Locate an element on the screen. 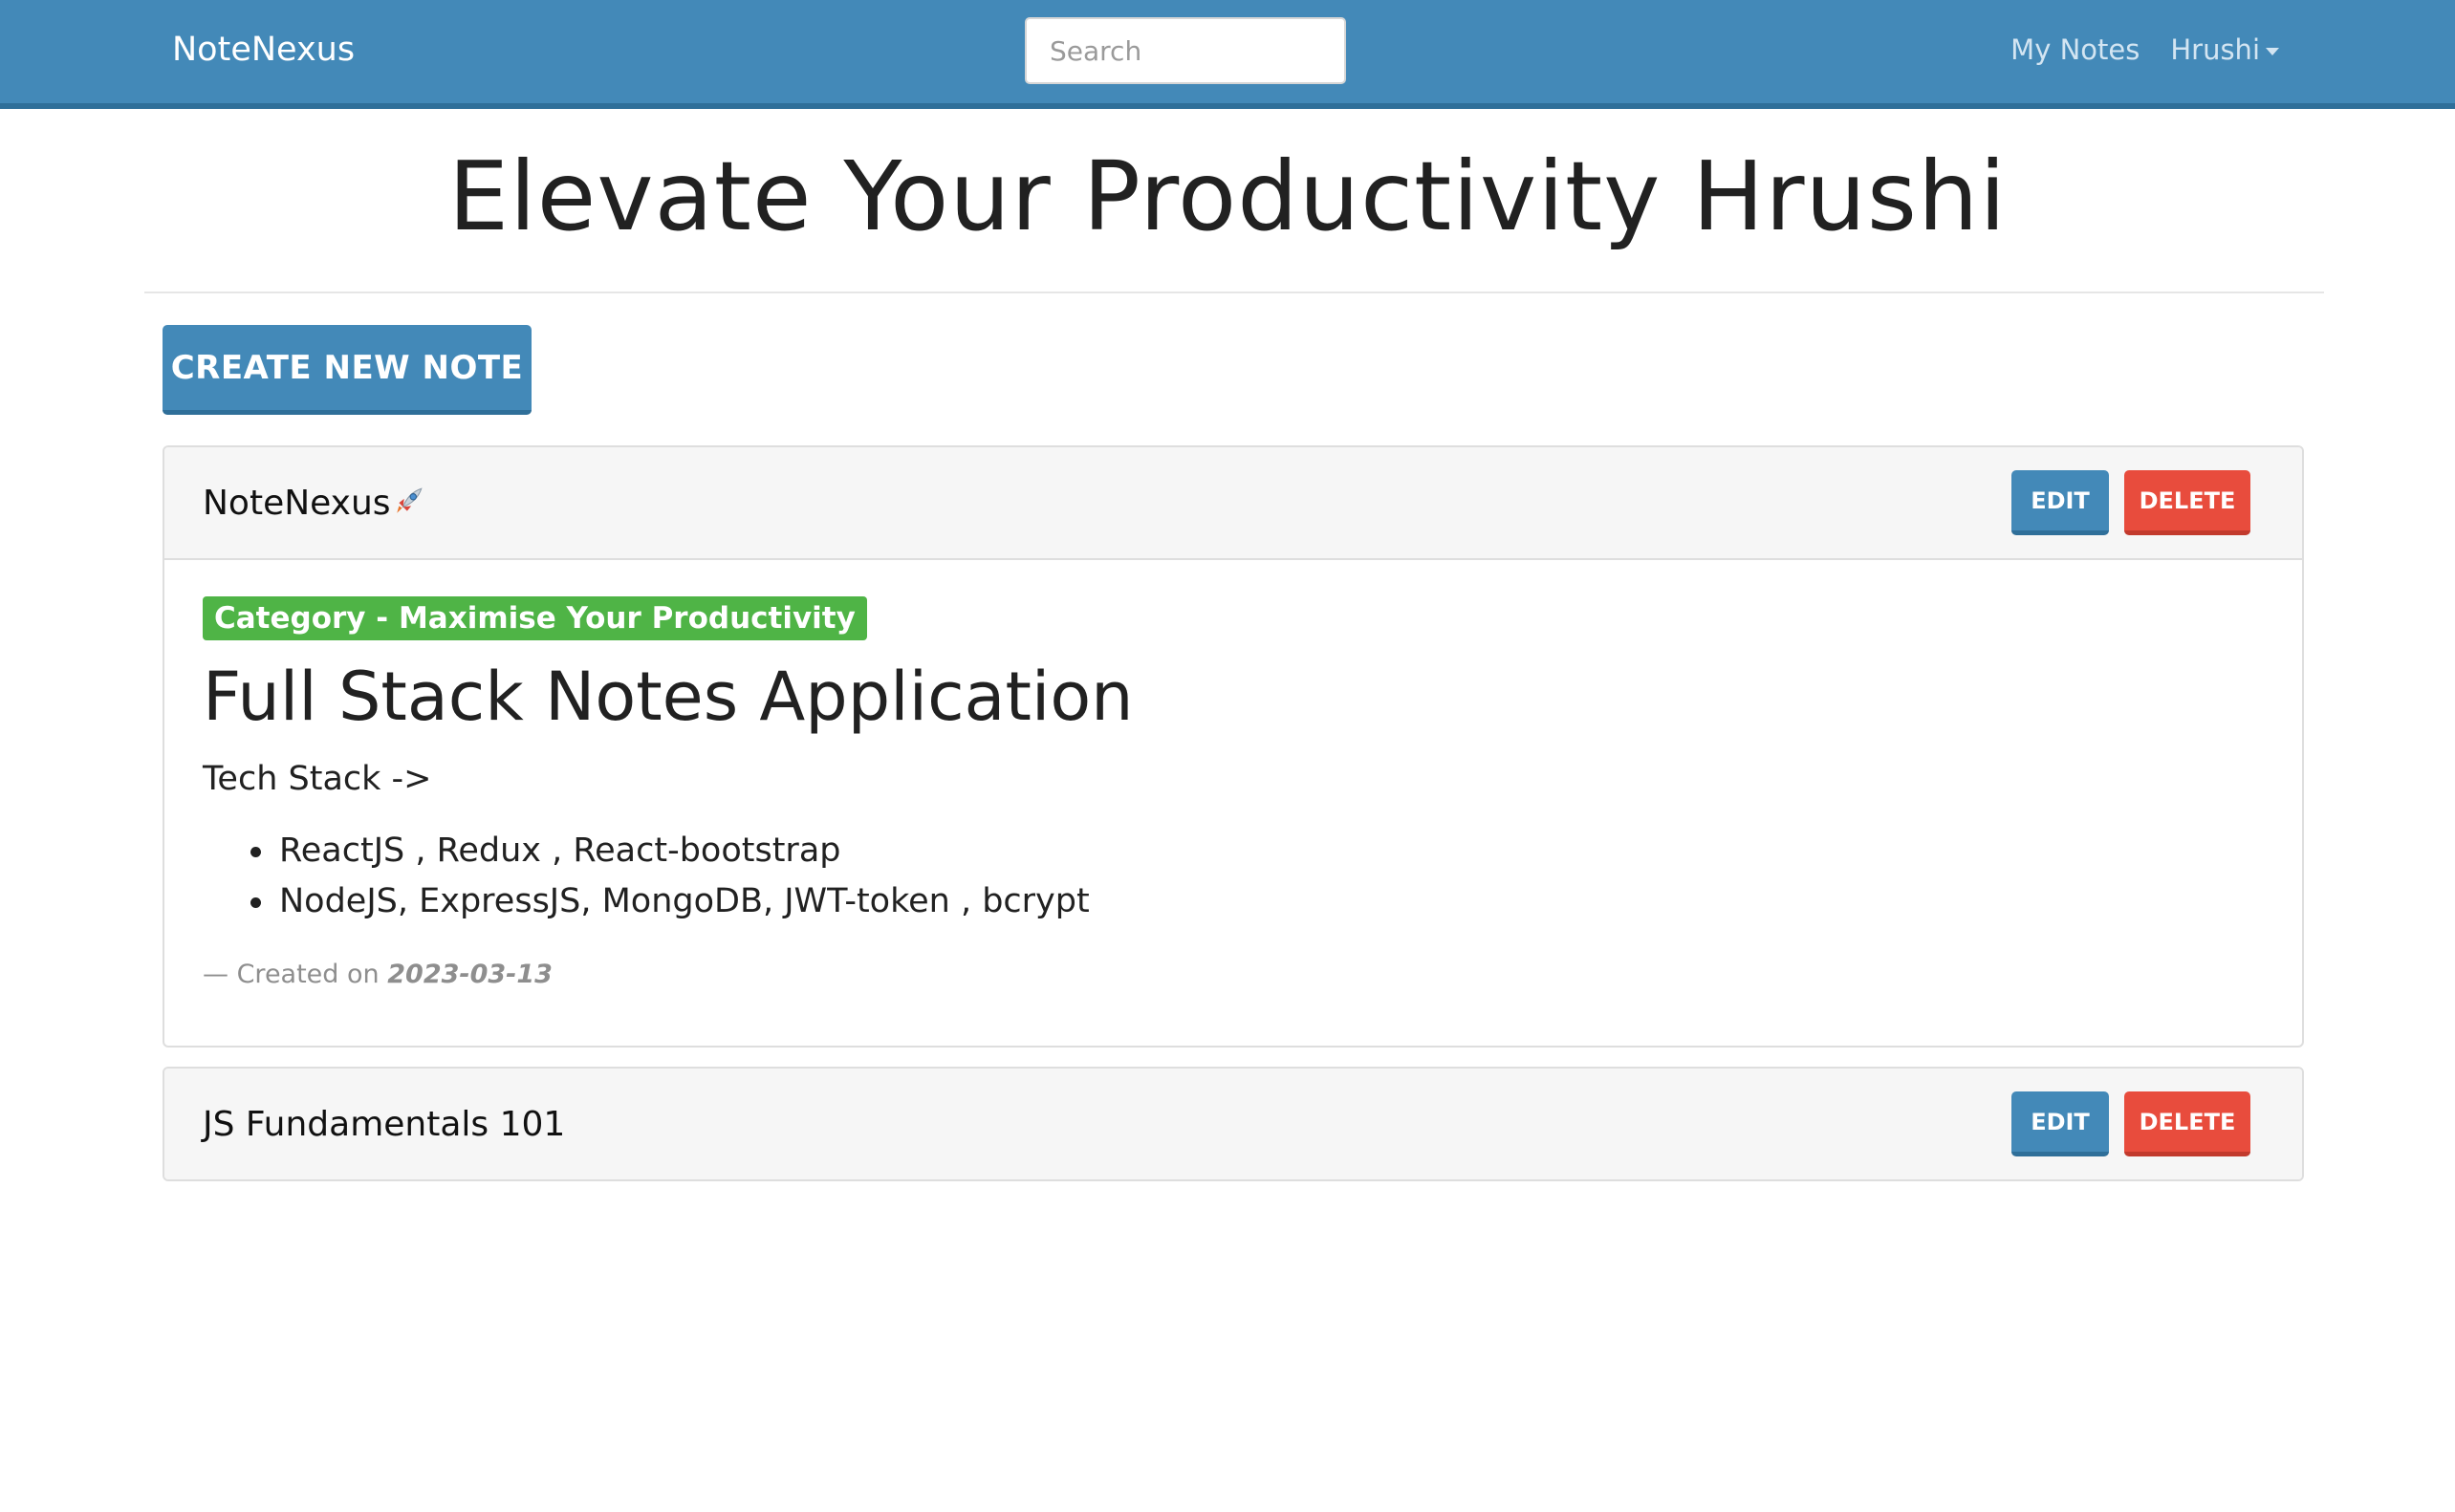 This screenshot has height=1512, width=2455. search-input is located at coordinates (1185, 50).